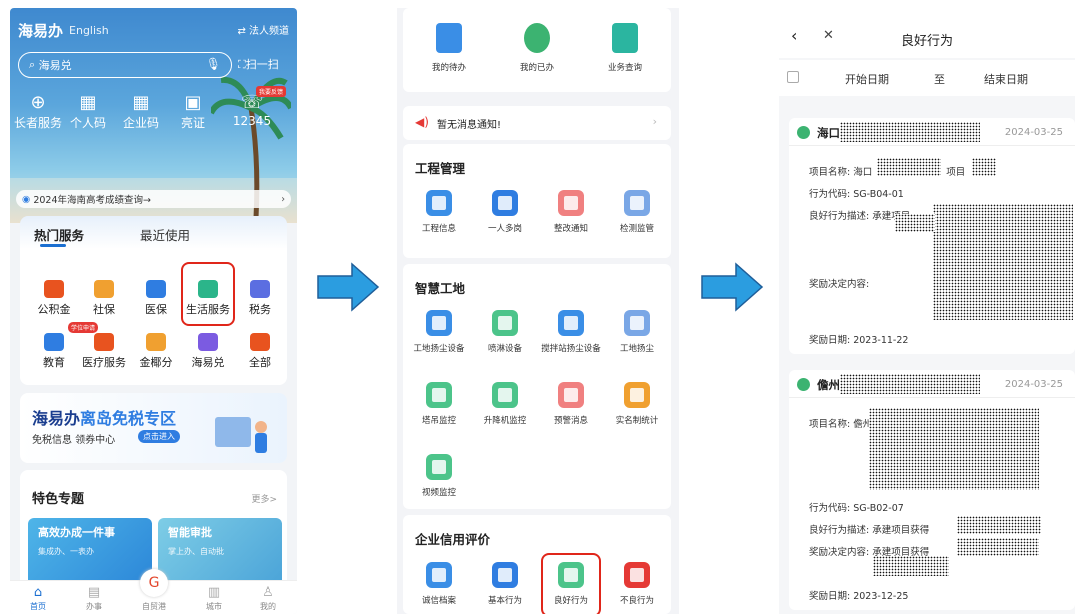 Image resolution: width=1075 pixels, height=614 pixels. What do you see at coordinates (793, 77) in the screenshot?
I see `calendar-icon` at bounding box center [793, 77].